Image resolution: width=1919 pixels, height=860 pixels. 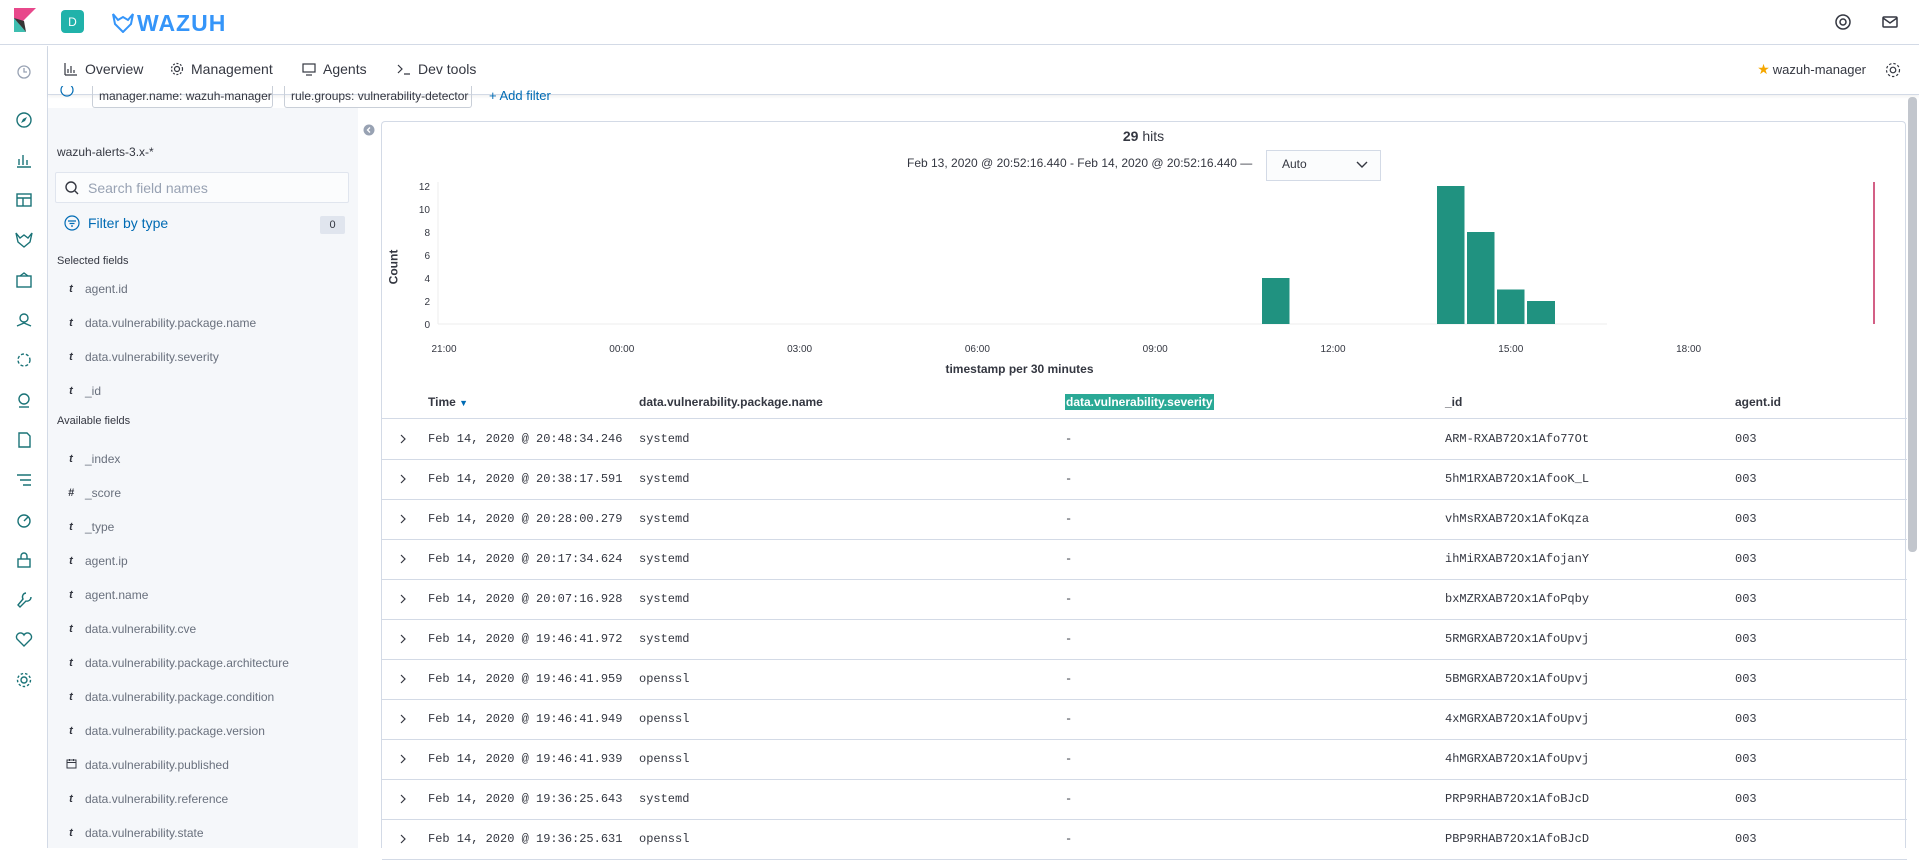 I want to click on settings-gear-icon, so click(x=1893, y=70).